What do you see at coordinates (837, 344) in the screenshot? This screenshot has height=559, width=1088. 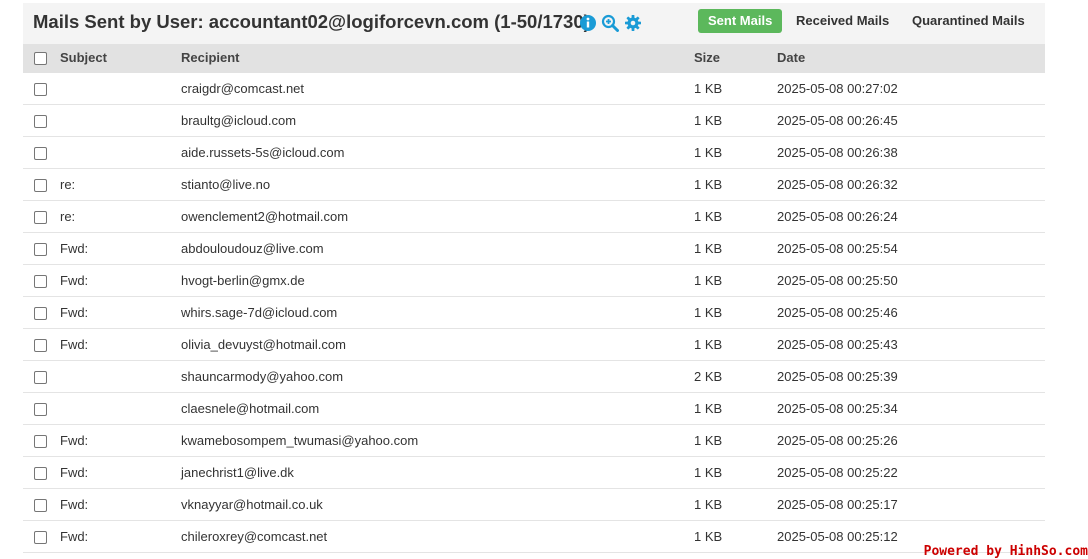 I see `date-cell: 2025-05-08 00:25:43` at bounding box center [837, 344].